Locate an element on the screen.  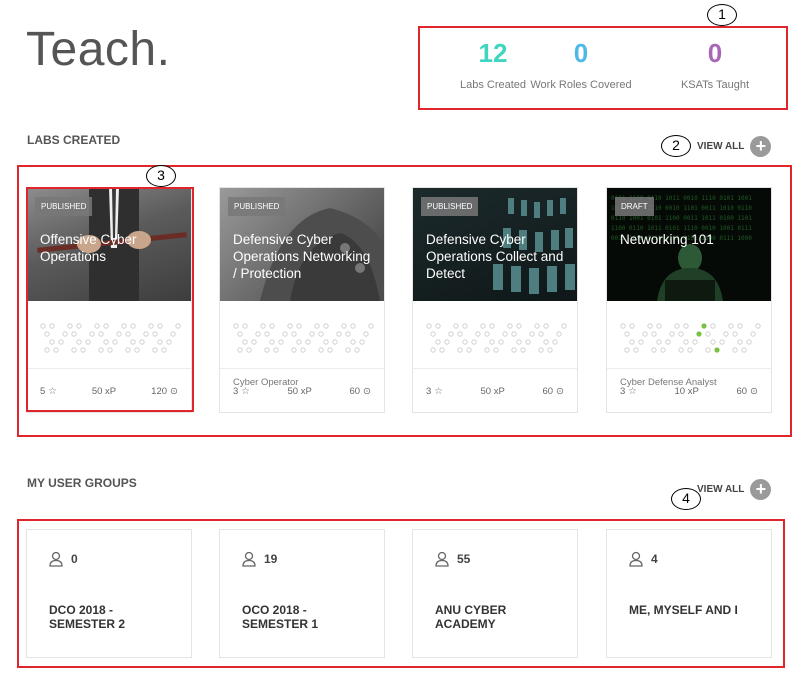
group-name: ME, MYSELF AND I is located at coordinates (683, 610).